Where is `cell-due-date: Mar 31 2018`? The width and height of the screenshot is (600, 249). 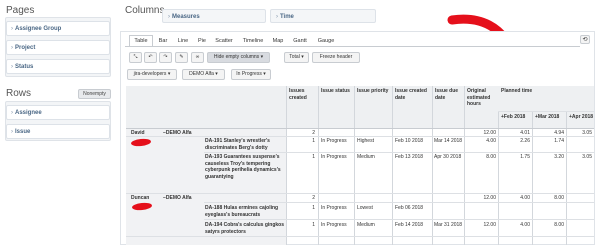
cell-due-date: Mar 31 2018 is located at coordinates (448, 225).